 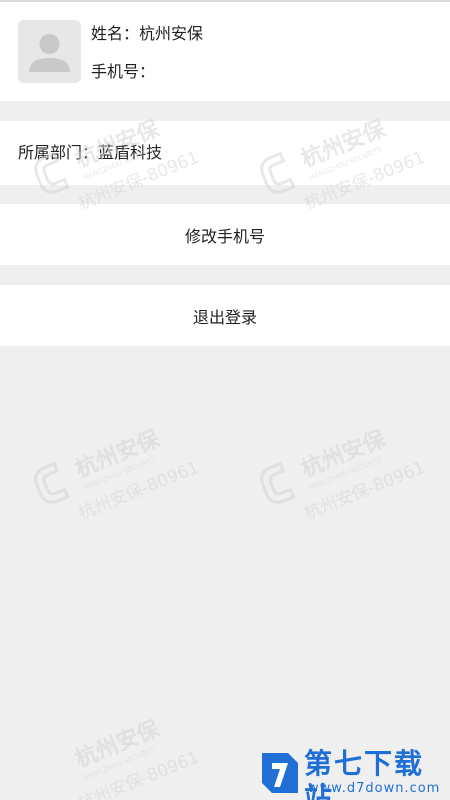 I want to click on brand-url: www.d7down.com, so click(x=374, y=788).